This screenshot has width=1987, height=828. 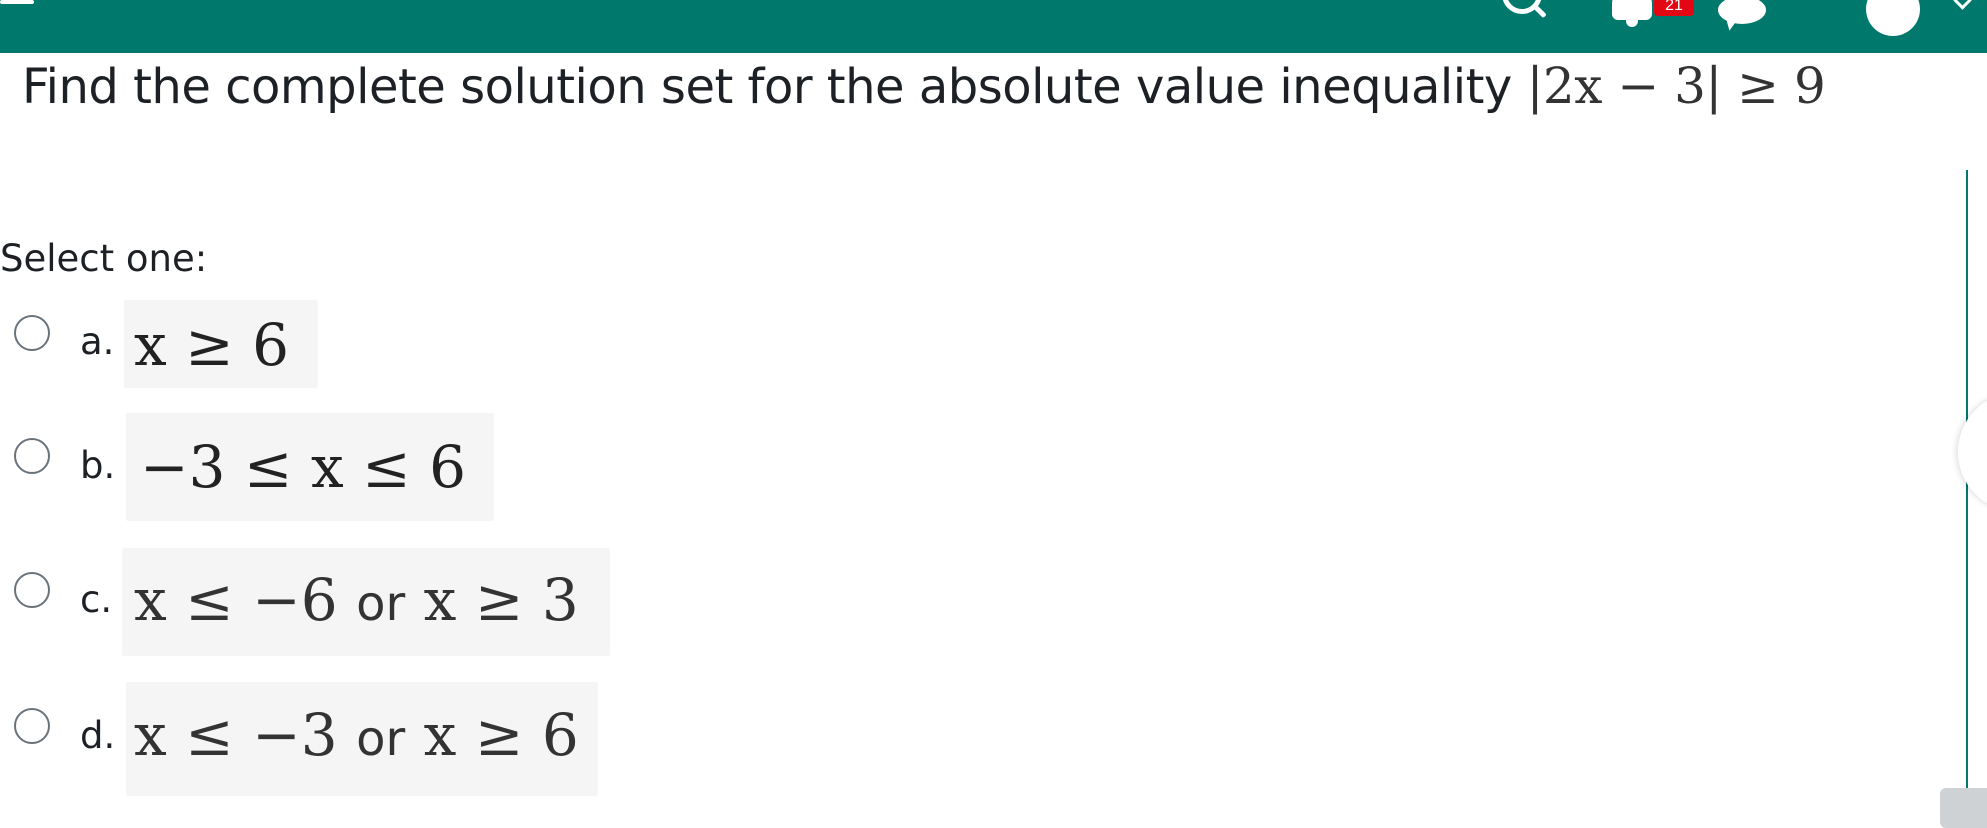 What do you see at coordinates (98, 465) in the screenshot?
I see `option-b-letter: b.` at bounding box center [98, 465].